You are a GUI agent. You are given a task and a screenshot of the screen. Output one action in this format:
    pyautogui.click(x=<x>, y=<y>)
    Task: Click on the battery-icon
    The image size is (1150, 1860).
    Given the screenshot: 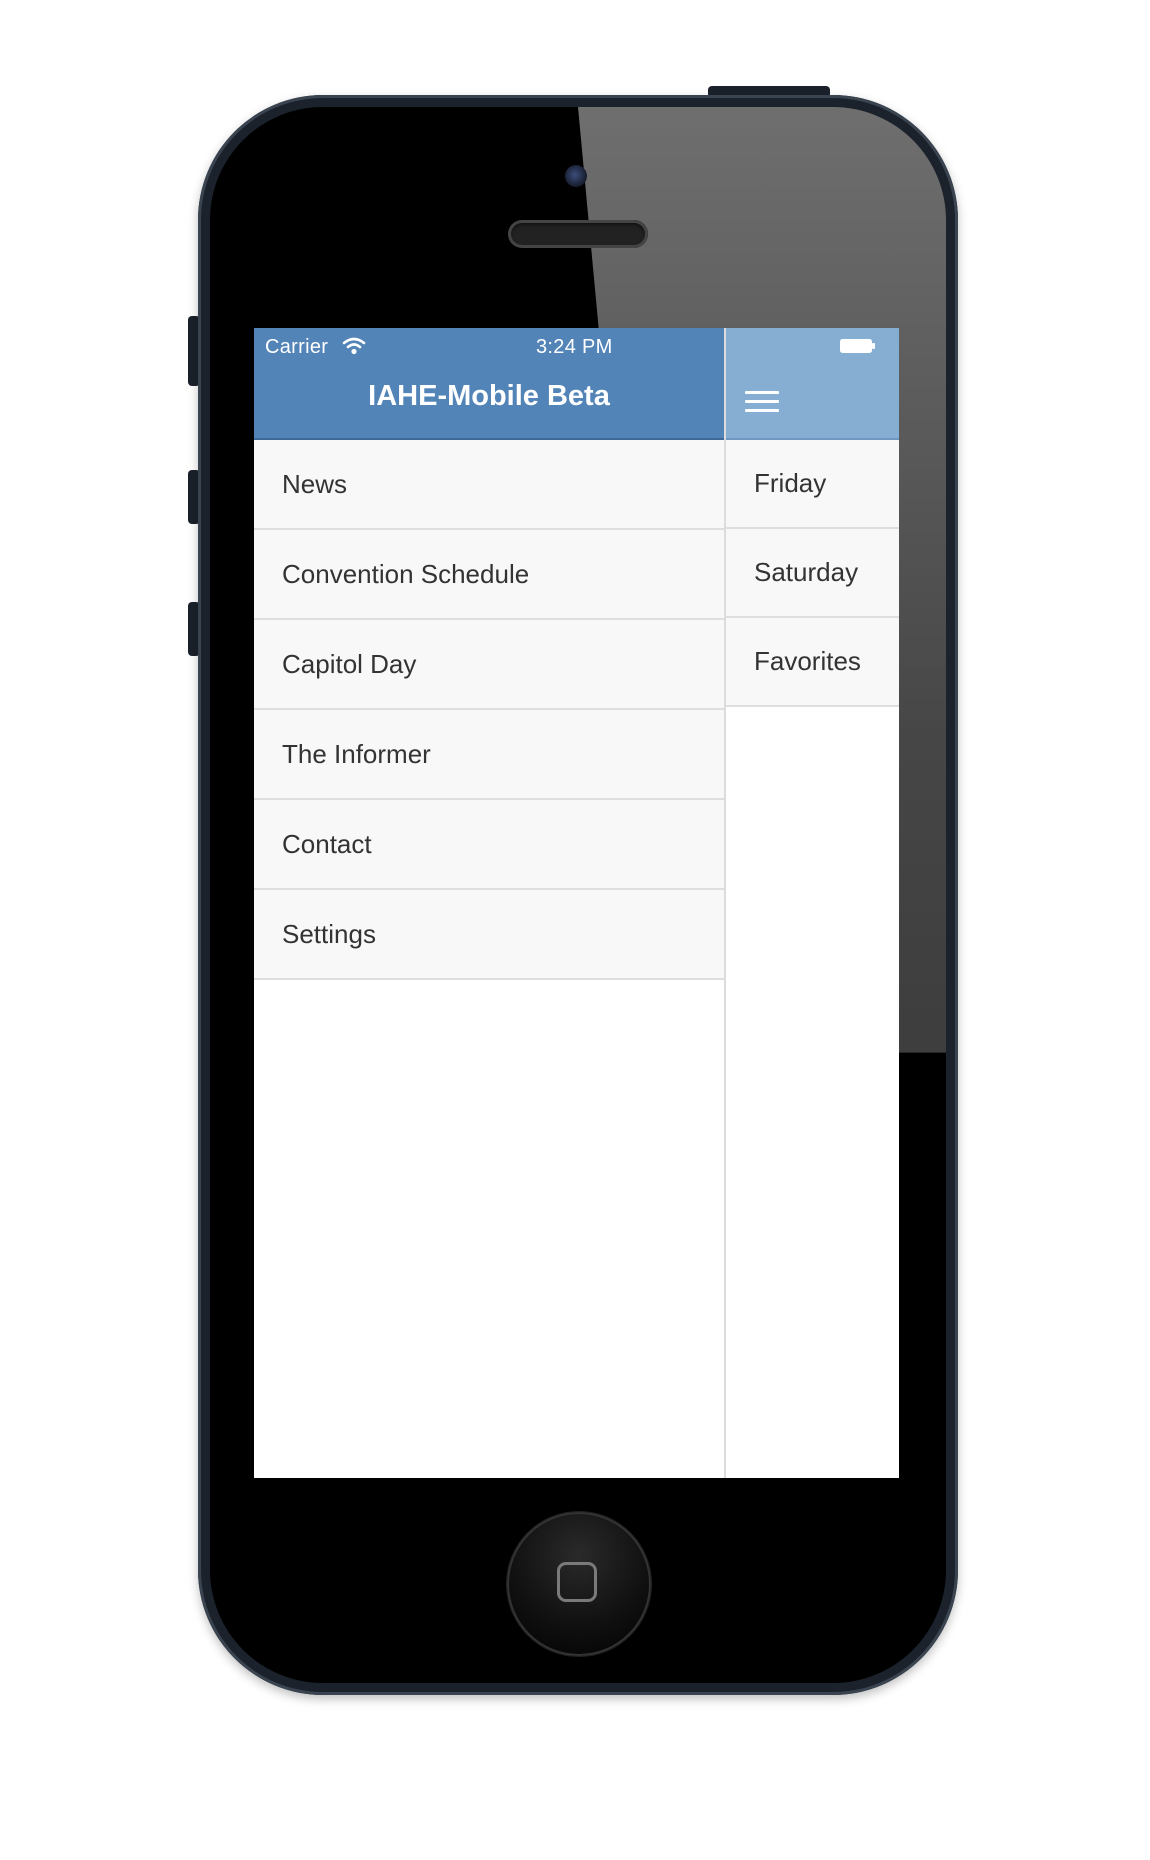 What is the action you would take?
    pyautogui.click(x=857, y=346)
    